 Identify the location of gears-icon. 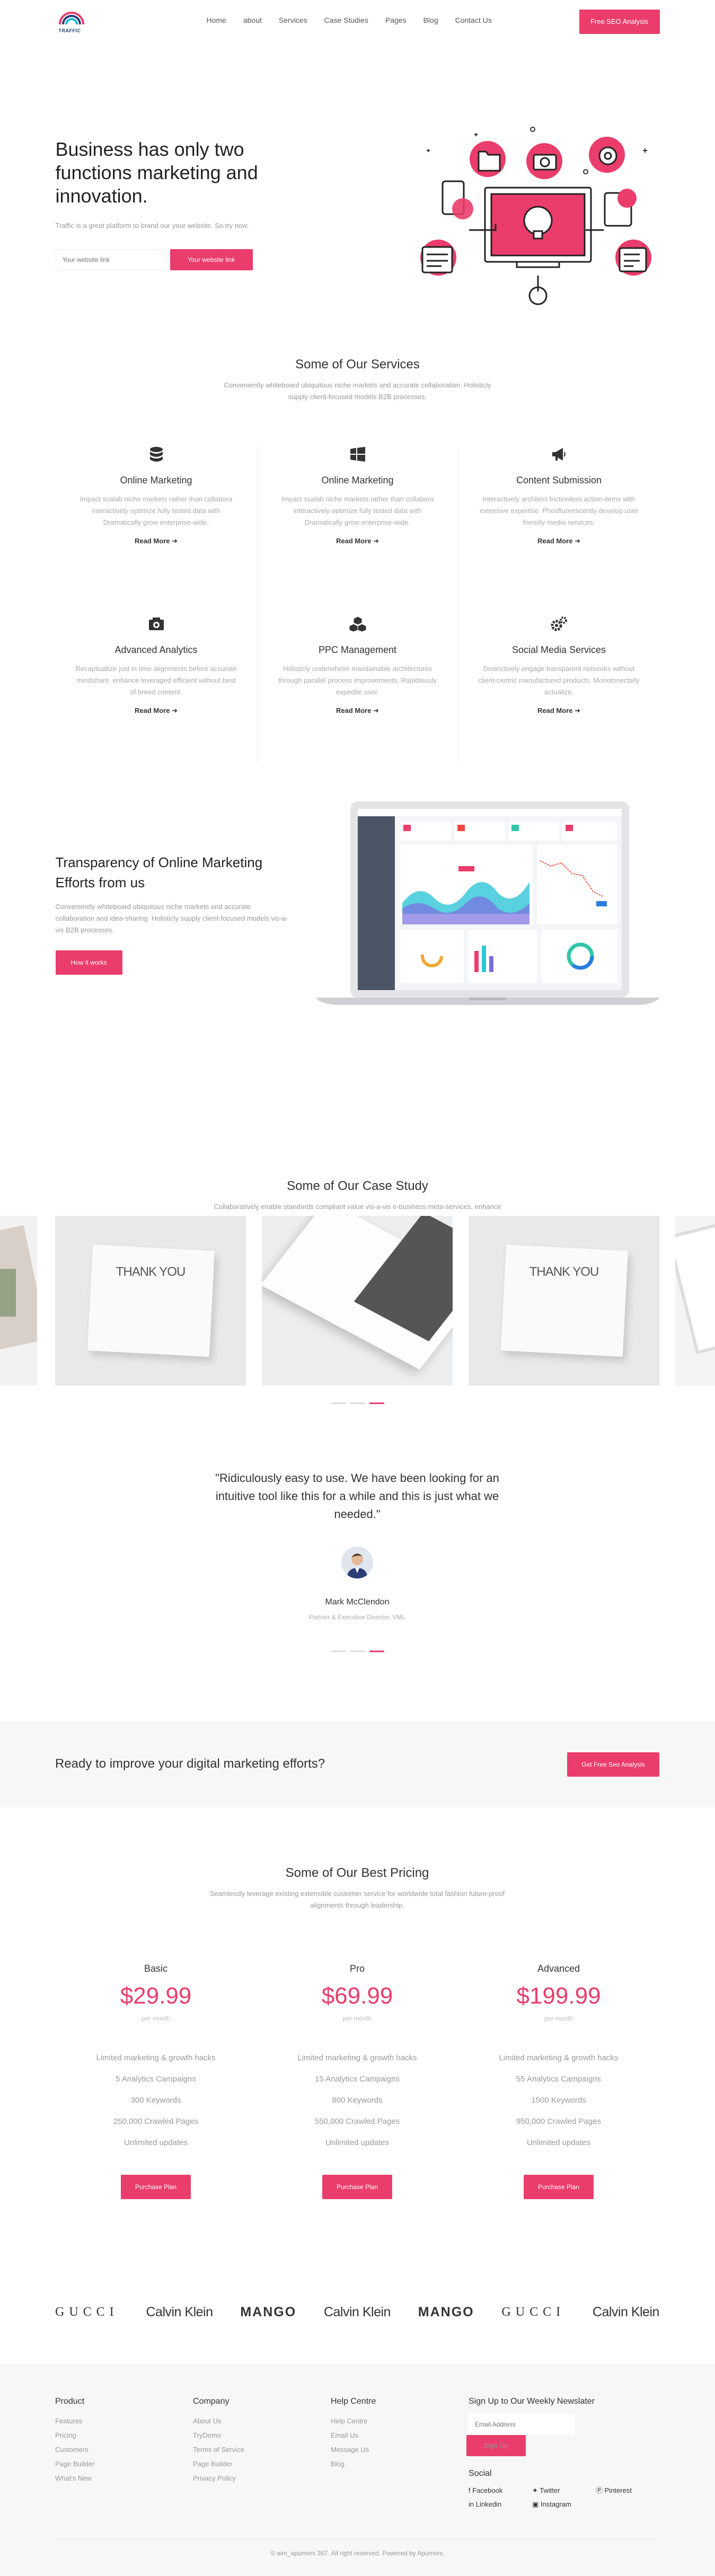
(559, 626).